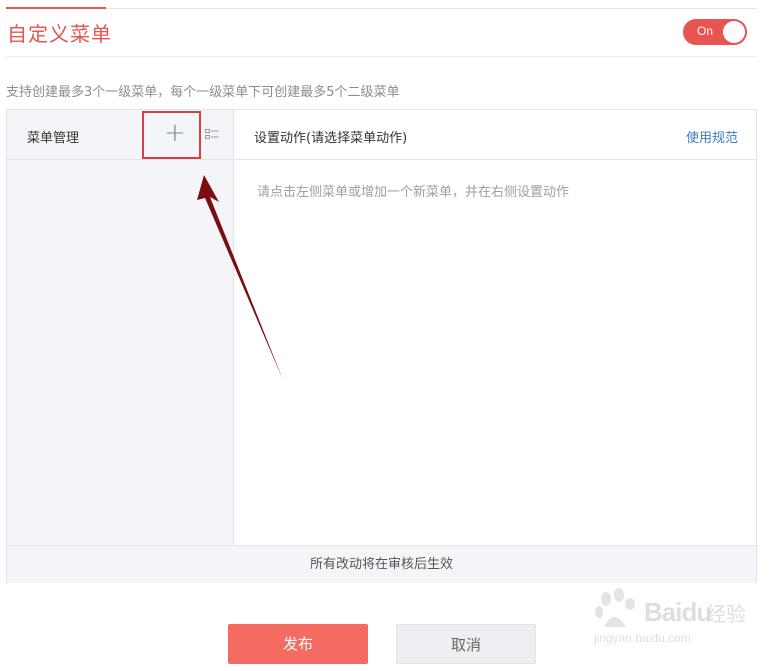  Describe the element at coordinates (381, 8) in the screenshot. I see `top-divider` at that location.